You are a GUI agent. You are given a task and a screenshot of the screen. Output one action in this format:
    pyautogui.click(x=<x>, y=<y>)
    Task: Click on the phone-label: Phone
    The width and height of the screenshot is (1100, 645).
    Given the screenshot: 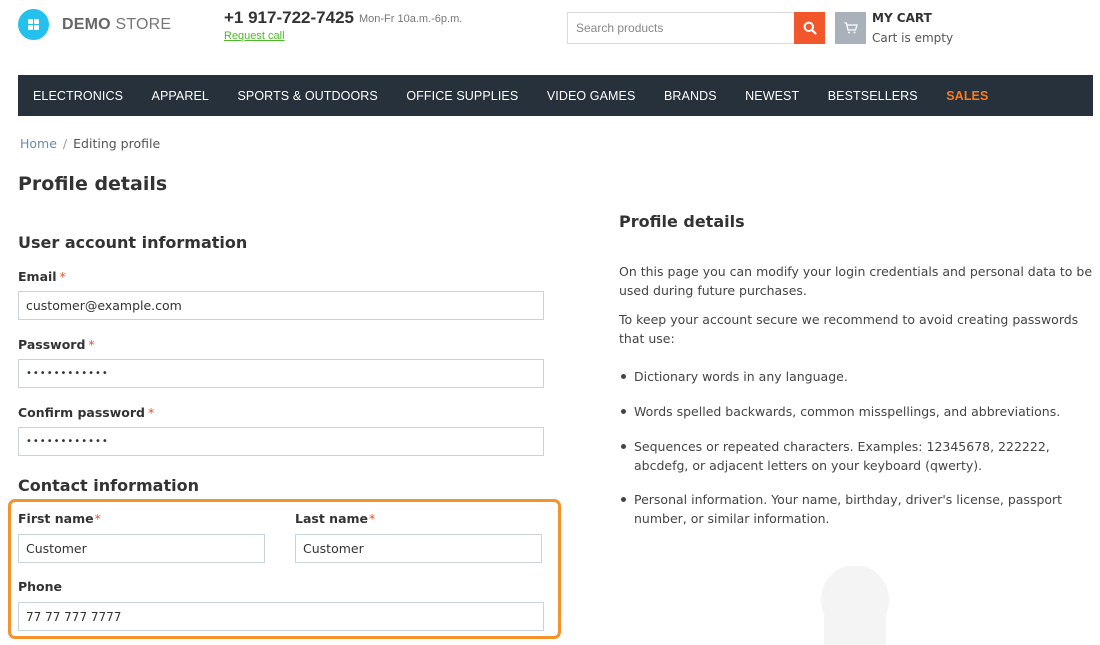 What is the action you would take?
    pyautogui.click(x=40, y=586)
    